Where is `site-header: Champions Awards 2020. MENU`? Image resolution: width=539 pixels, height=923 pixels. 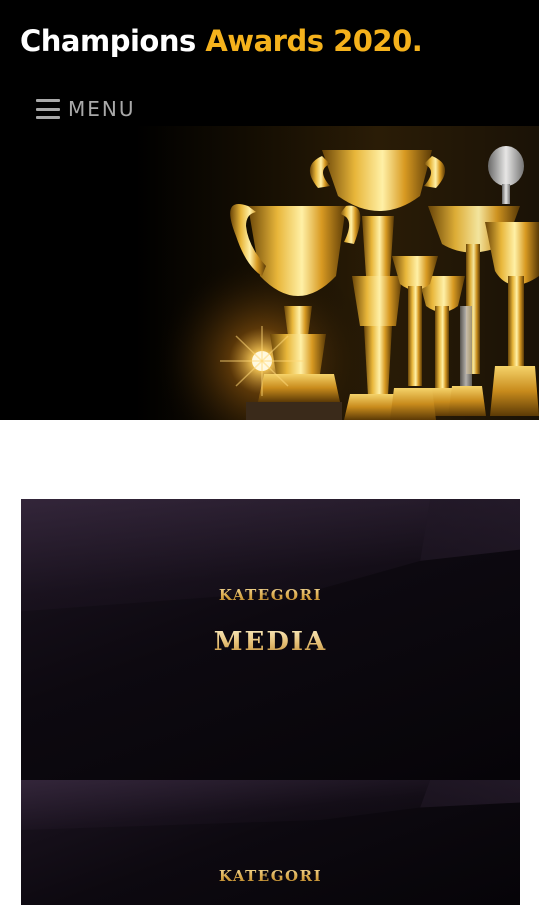
site-header: Champions Awards 2020. MENU is located at coordinates (269, 63).